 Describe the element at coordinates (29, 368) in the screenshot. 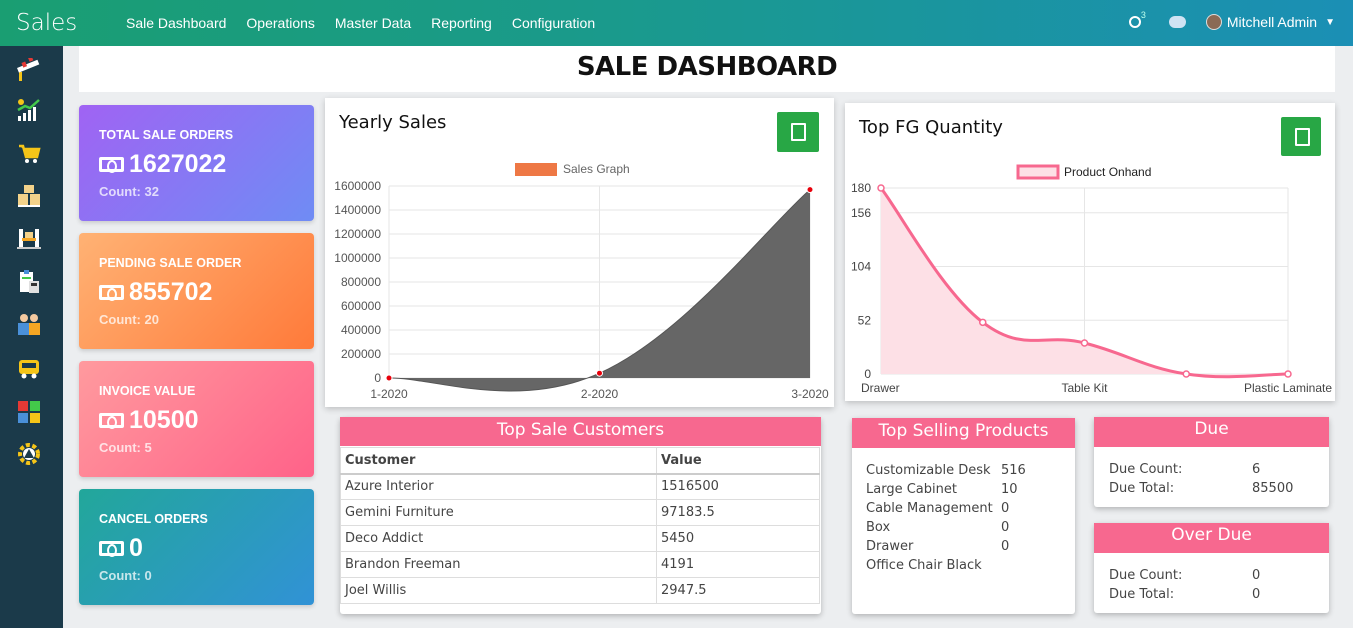

I see `truck-icon` at that location.